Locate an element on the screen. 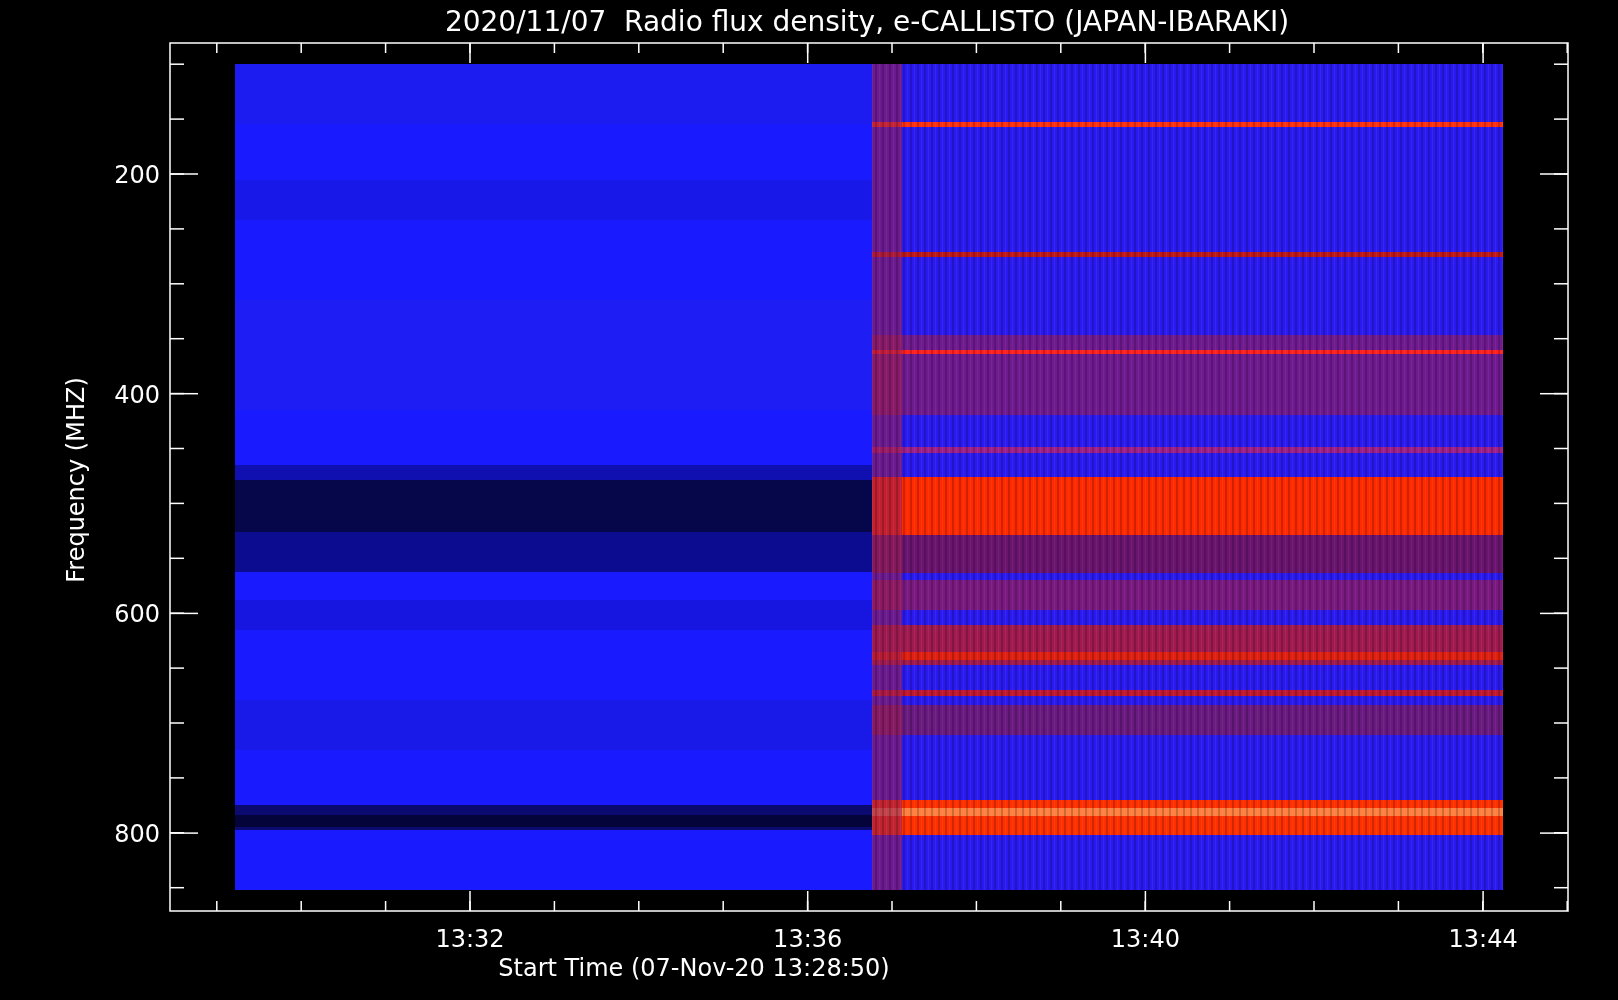  tick-label: 400 is located at coordinates (137, 394).